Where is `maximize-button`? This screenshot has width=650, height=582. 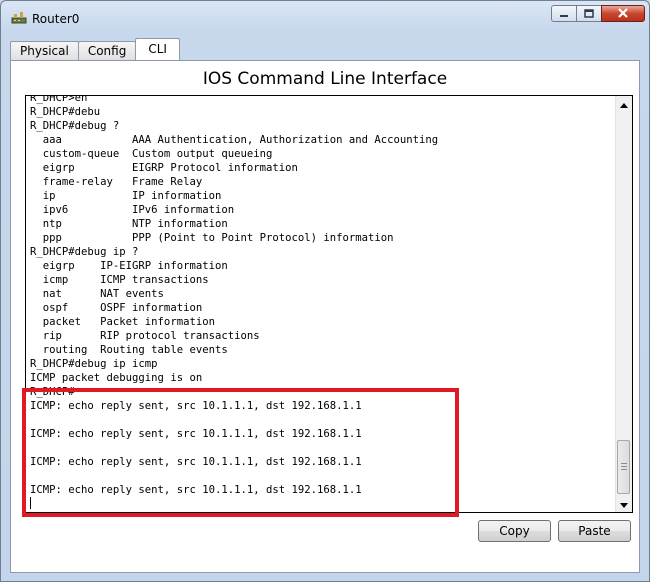
maximize-button is located at coordinates (589, 13).